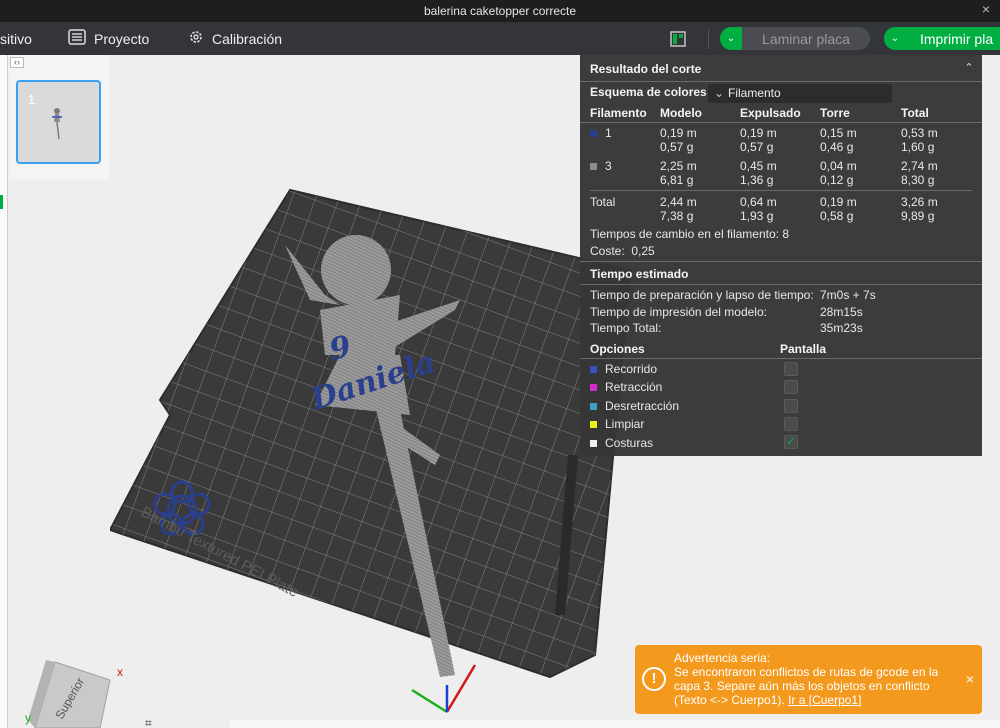  What do you see at coordinates (678, 209) in the screenshot?
I see `table-cell: 2,44 m 7,38 g` at bounding box center [678, 209].